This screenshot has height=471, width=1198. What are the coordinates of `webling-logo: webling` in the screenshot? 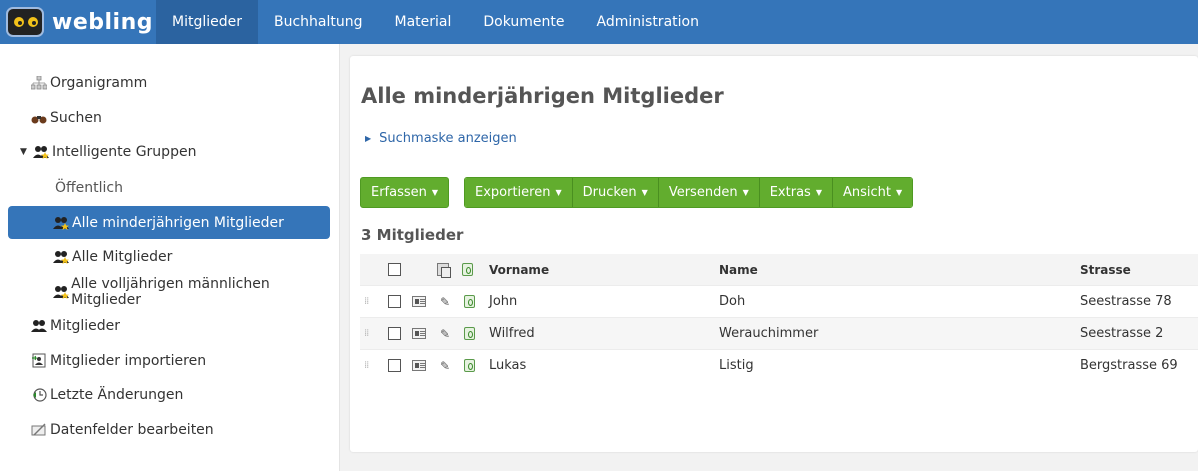 It's located at (79, 22).